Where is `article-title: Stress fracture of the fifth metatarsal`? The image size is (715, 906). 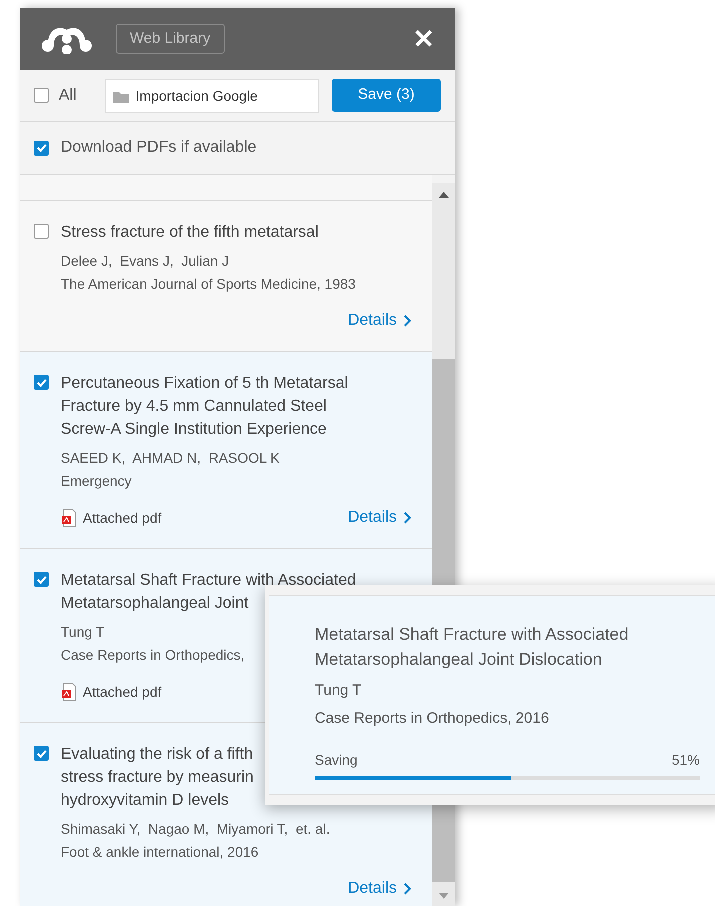
article-title: Stress fracture of the fifth metatarsal is located at coordinates (190, 233).